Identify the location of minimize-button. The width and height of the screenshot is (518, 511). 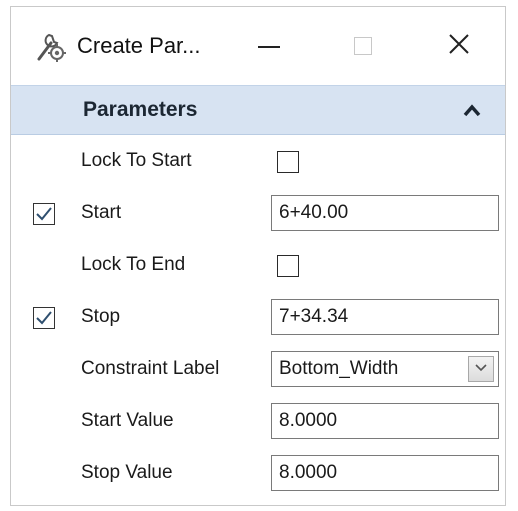
(269, 46).